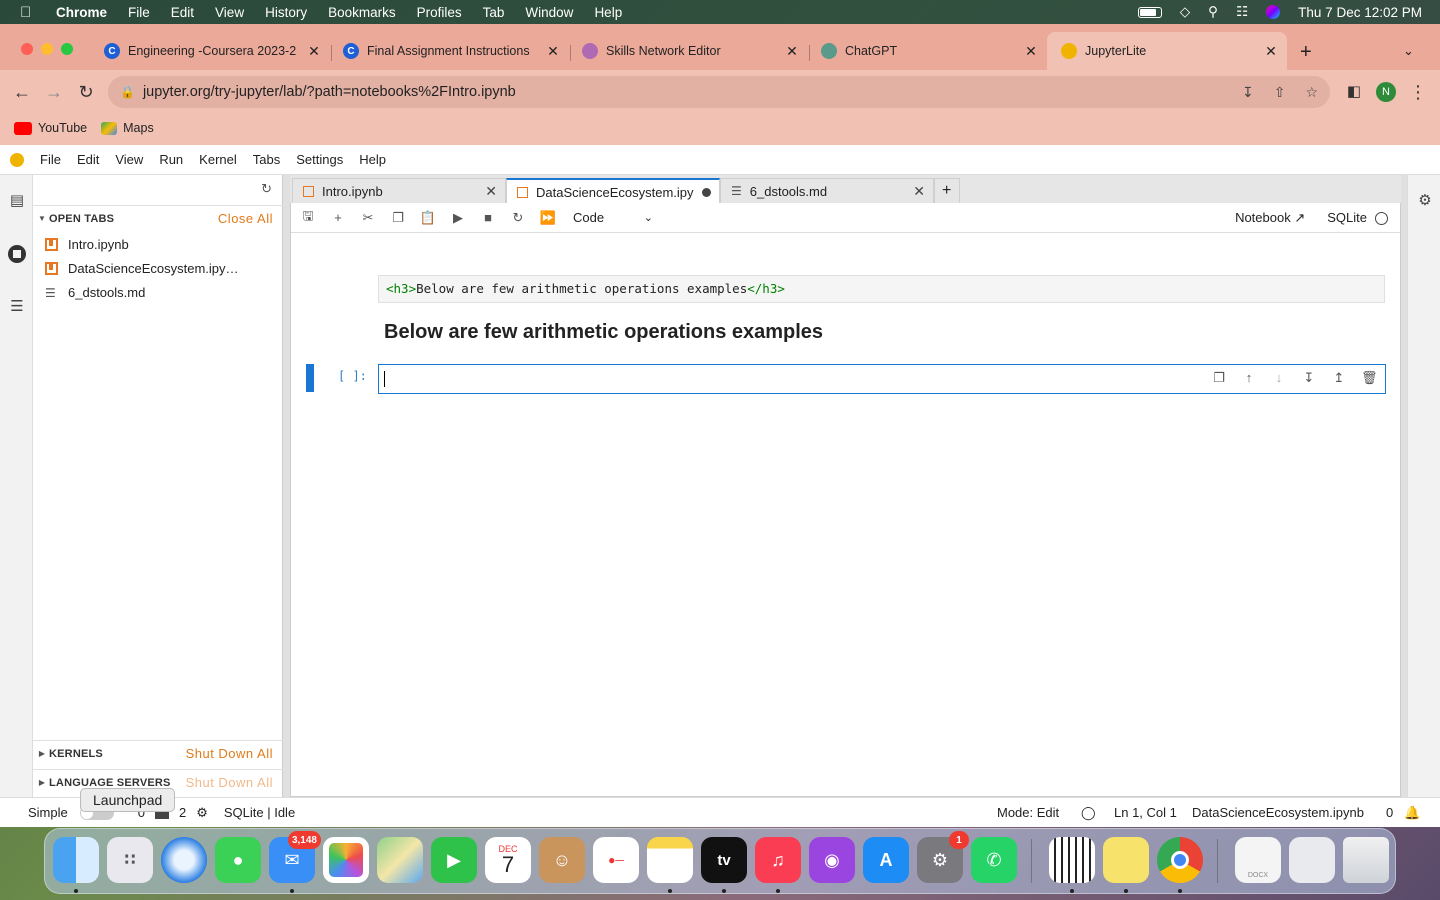 The image size is (1440, 900). I want to click on menubar-app-name: Chrome, so click(81, 12).